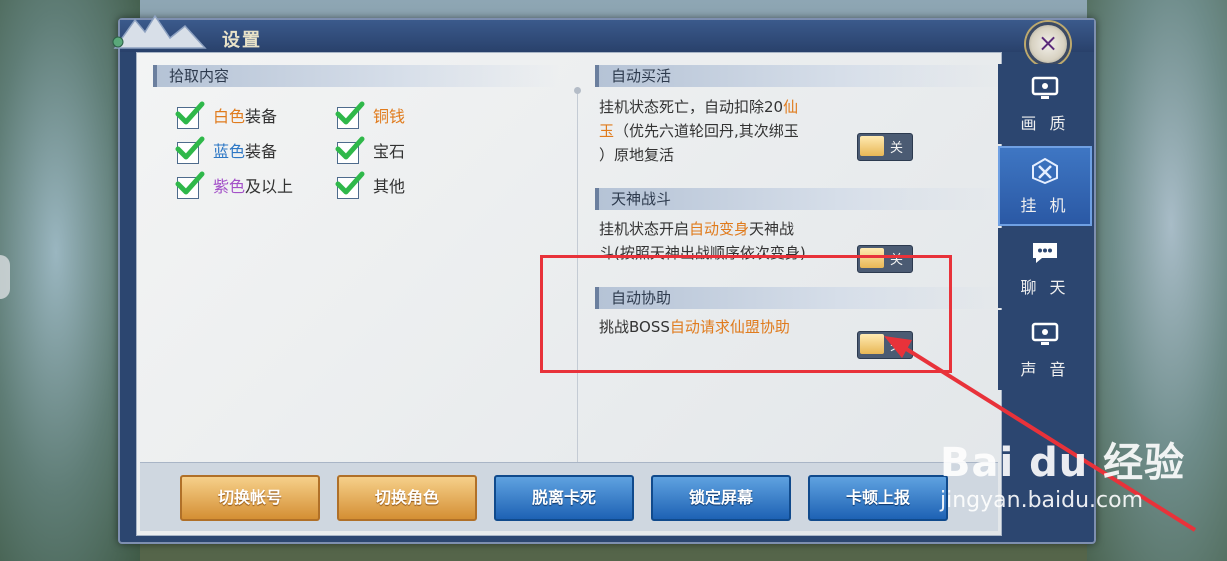  Describe the element at coordinates (1045, 253) in the screenshot. I see `chat-icon` at that location.